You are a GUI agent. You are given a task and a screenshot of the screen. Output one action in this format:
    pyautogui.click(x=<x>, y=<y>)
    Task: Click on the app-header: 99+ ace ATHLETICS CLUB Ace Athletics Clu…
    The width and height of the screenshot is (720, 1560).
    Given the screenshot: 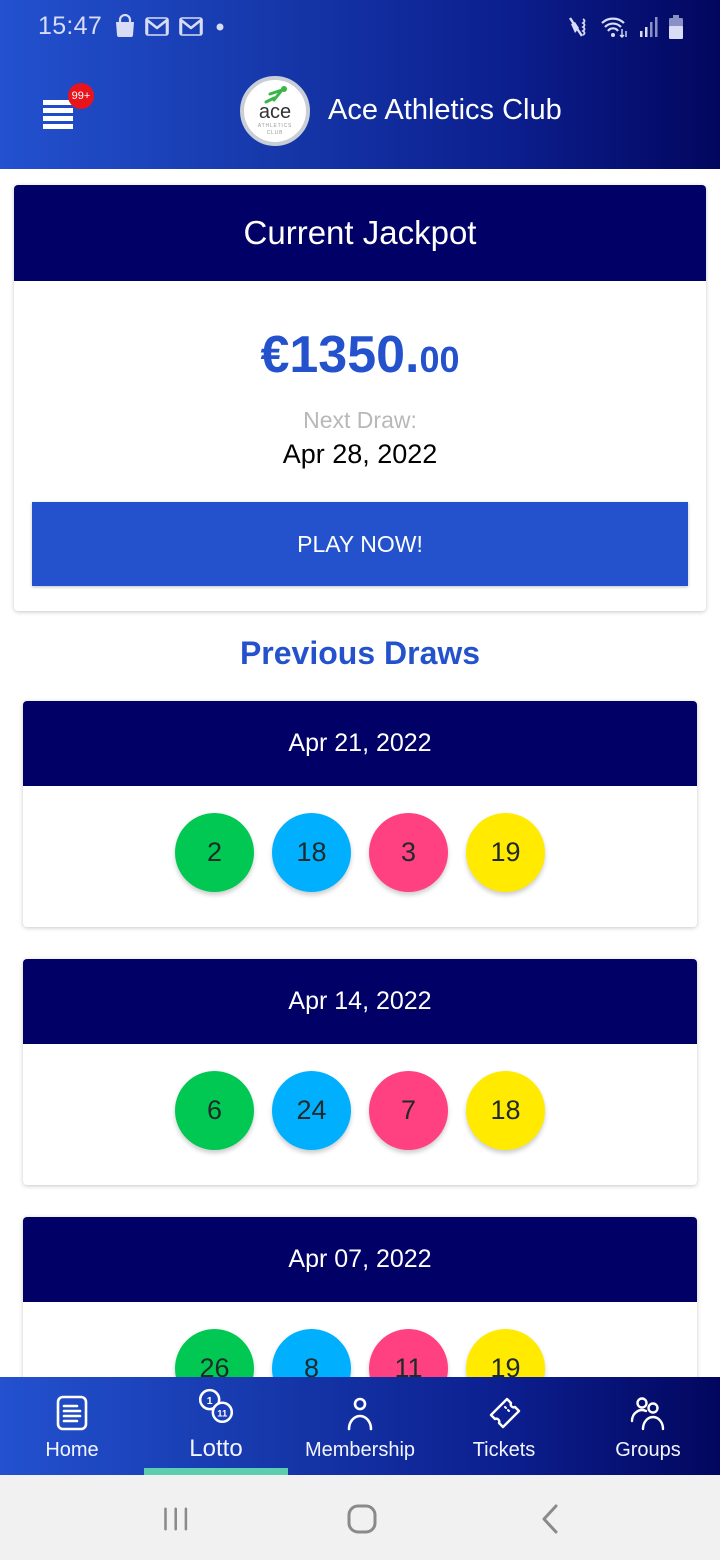 What is the action you would take?
    pyautogui.click(x=360, y=112)
    